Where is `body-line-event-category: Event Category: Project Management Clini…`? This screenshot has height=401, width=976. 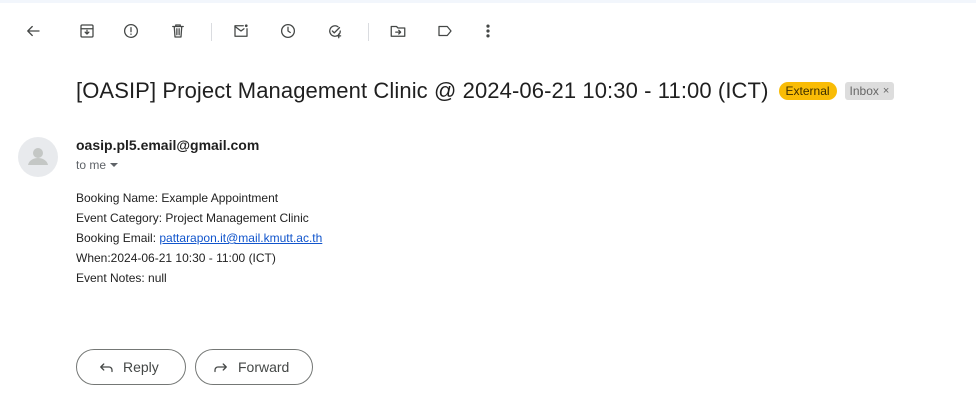
body-line-event-category: Event Category: Project Management Clini… is located at coordinates (192, 218).